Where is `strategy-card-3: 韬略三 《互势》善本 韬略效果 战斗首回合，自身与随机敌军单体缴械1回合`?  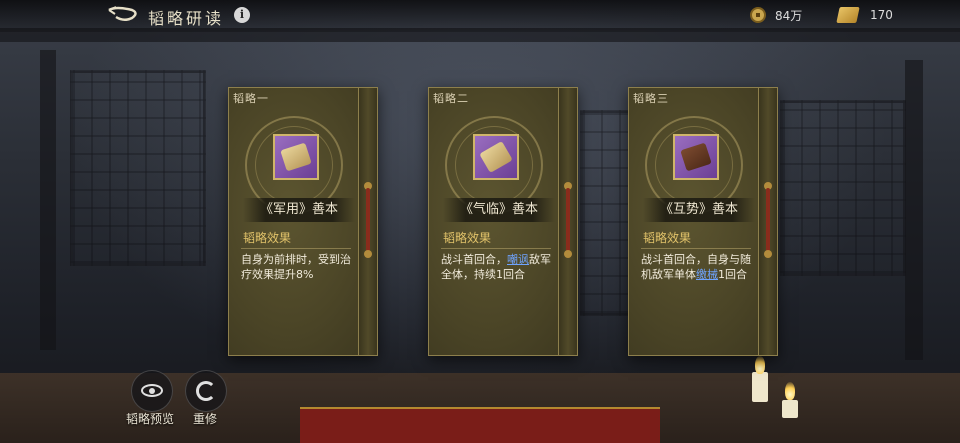
strategy-card-3: 韬略三 《互势》善本 韬略效果 战斗首回合，自身与随机敌军单体缴械1回合 is located at coordinates (703, 221).